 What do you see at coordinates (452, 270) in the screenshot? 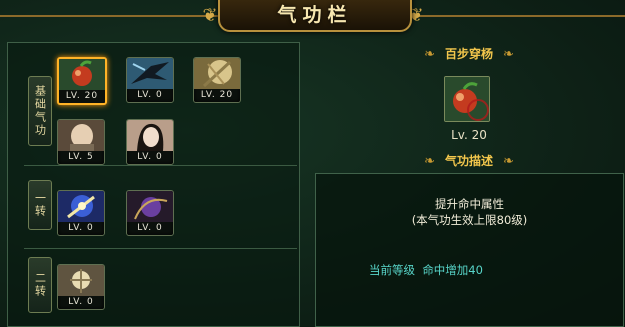
I see `current-effect-value: 命中增加40` at bounding box center [452, 270].